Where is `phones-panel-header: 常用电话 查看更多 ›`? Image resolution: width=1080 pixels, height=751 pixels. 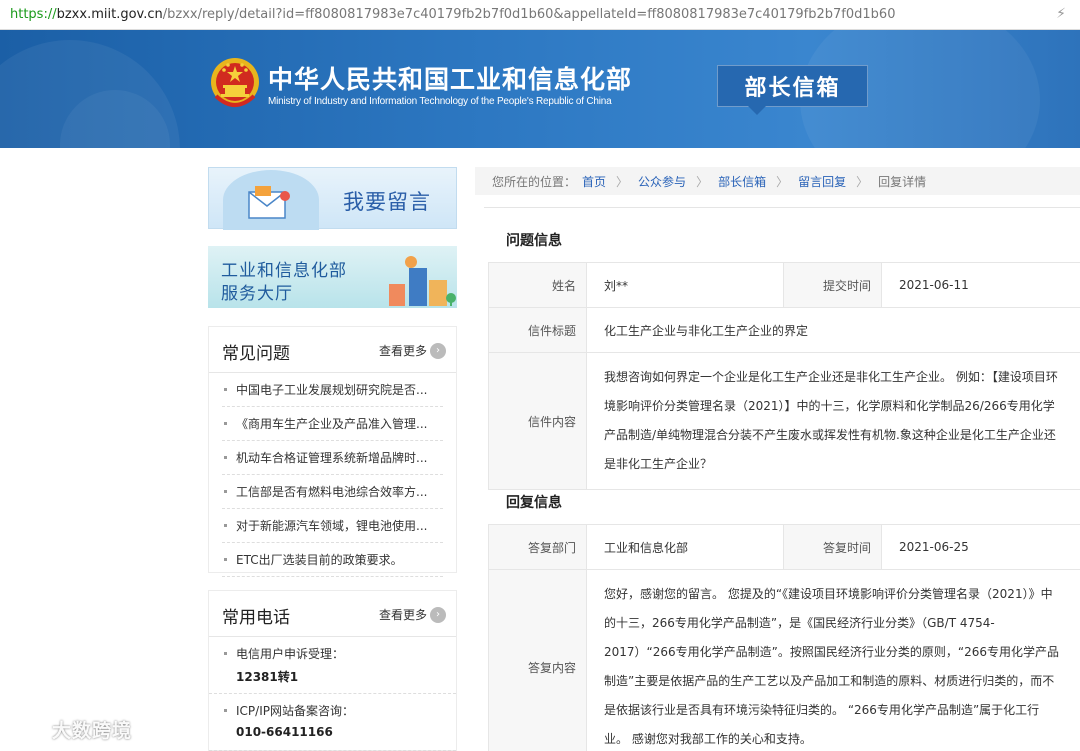
phones-panel-header: 常用电话 查看更多 › is located at coordinates (332, 614).